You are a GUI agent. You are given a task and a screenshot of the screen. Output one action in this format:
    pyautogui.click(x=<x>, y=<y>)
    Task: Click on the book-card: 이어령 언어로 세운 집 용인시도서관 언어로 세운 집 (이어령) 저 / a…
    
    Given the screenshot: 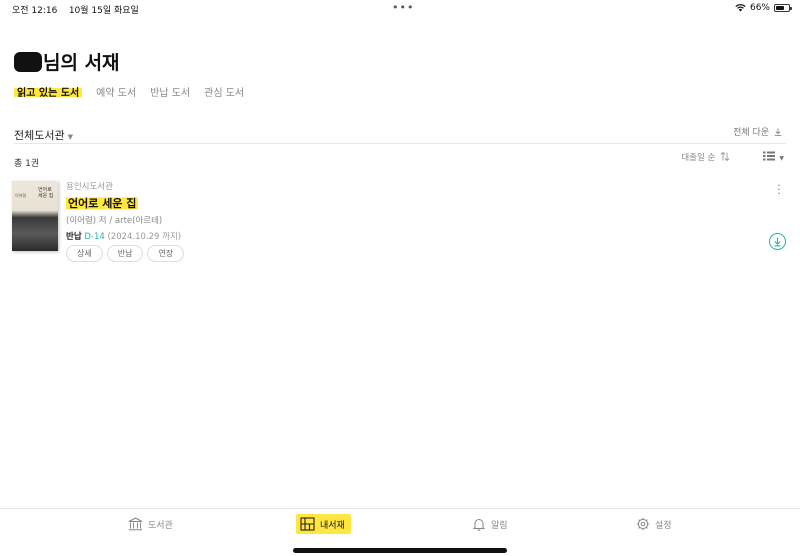 What is the action you would take?
    pyautogui.click(x=400, y=220)
    